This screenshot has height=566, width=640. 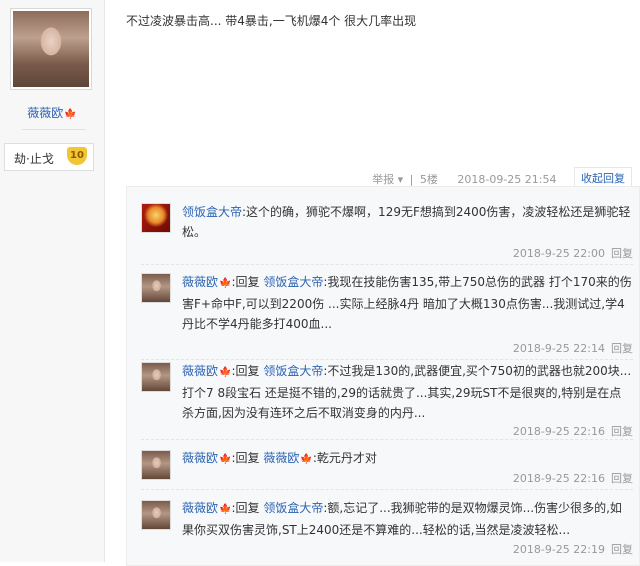 I want to click on comment-time: 2018-9-25 22:19, so click(x=558, y=549).